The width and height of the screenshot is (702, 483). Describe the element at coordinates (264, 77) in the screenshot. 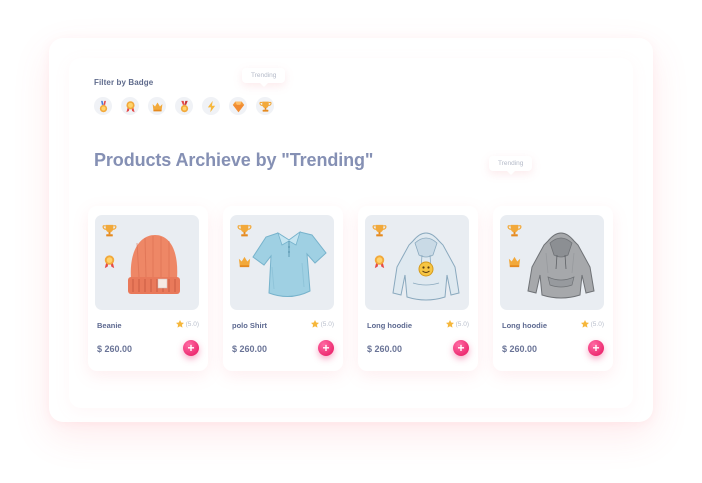

I see `badge-tooltip: Trending` at that location.